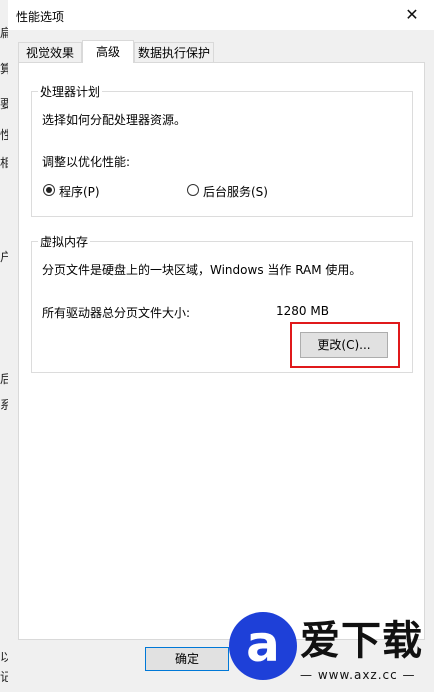 This screenshot has width=435, height=692. Describe the element at coordinates (235, 191) in the screenshot. I see `background-services-radio-label: 后台服务(S)` at that location.